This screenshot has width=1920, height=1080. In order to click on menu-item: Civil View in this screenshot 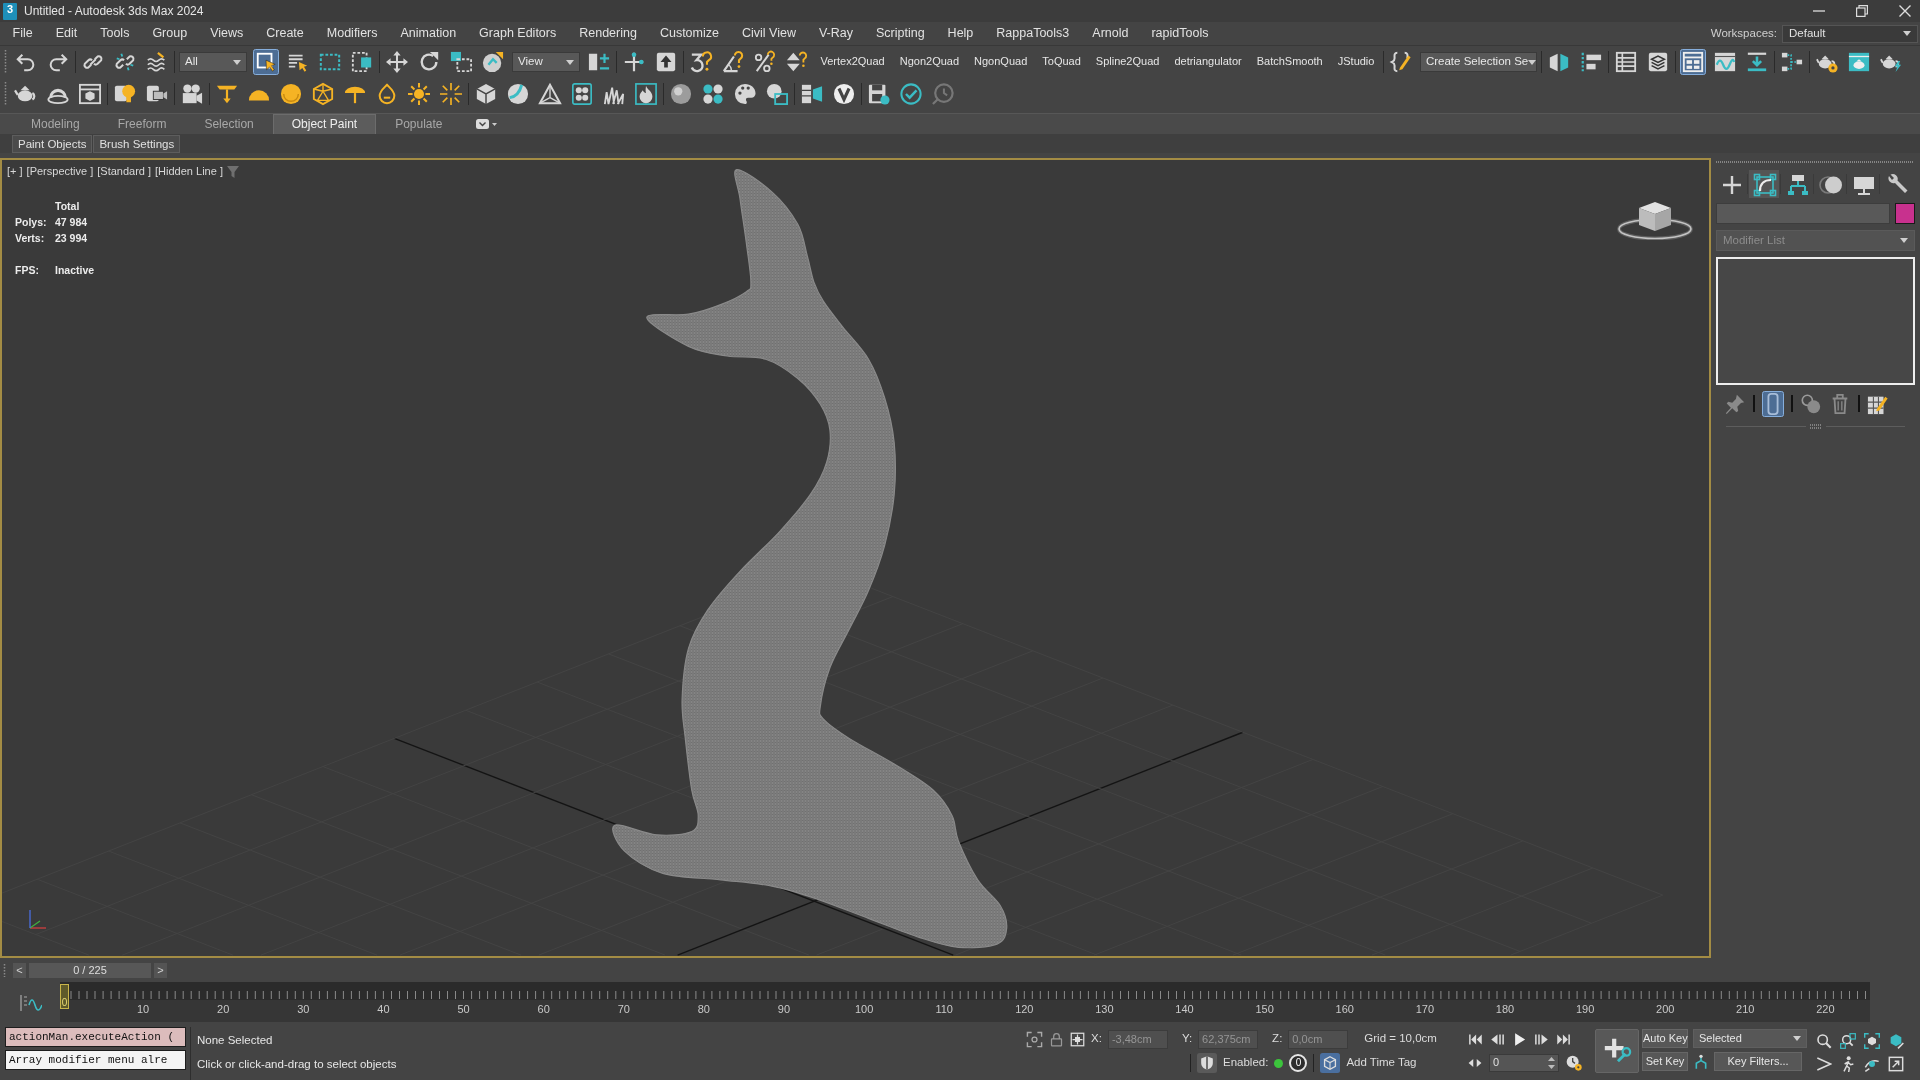, I will do `click(769, 33)`.